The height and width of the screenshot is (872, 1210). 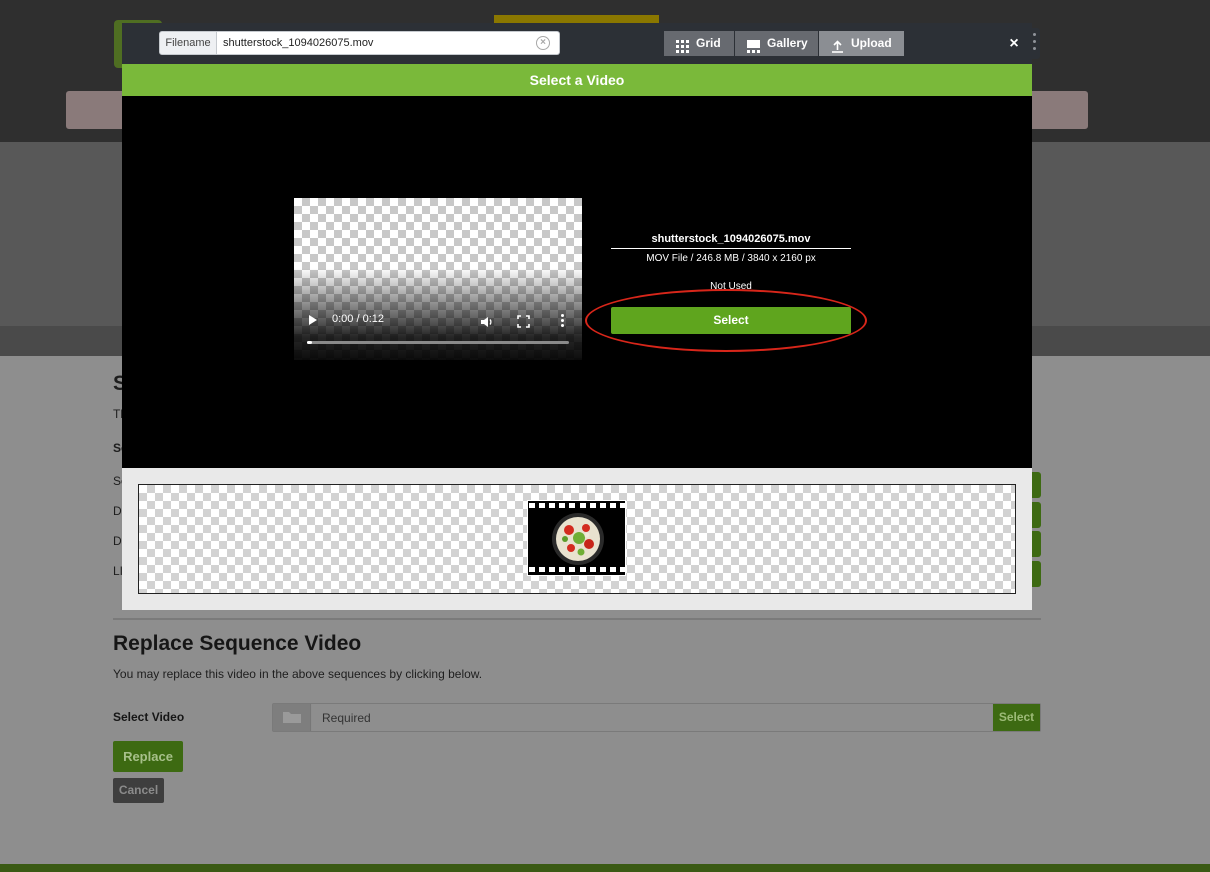 I want to click on tab-gallery-label: Gallery, so click(x=787, y=43).